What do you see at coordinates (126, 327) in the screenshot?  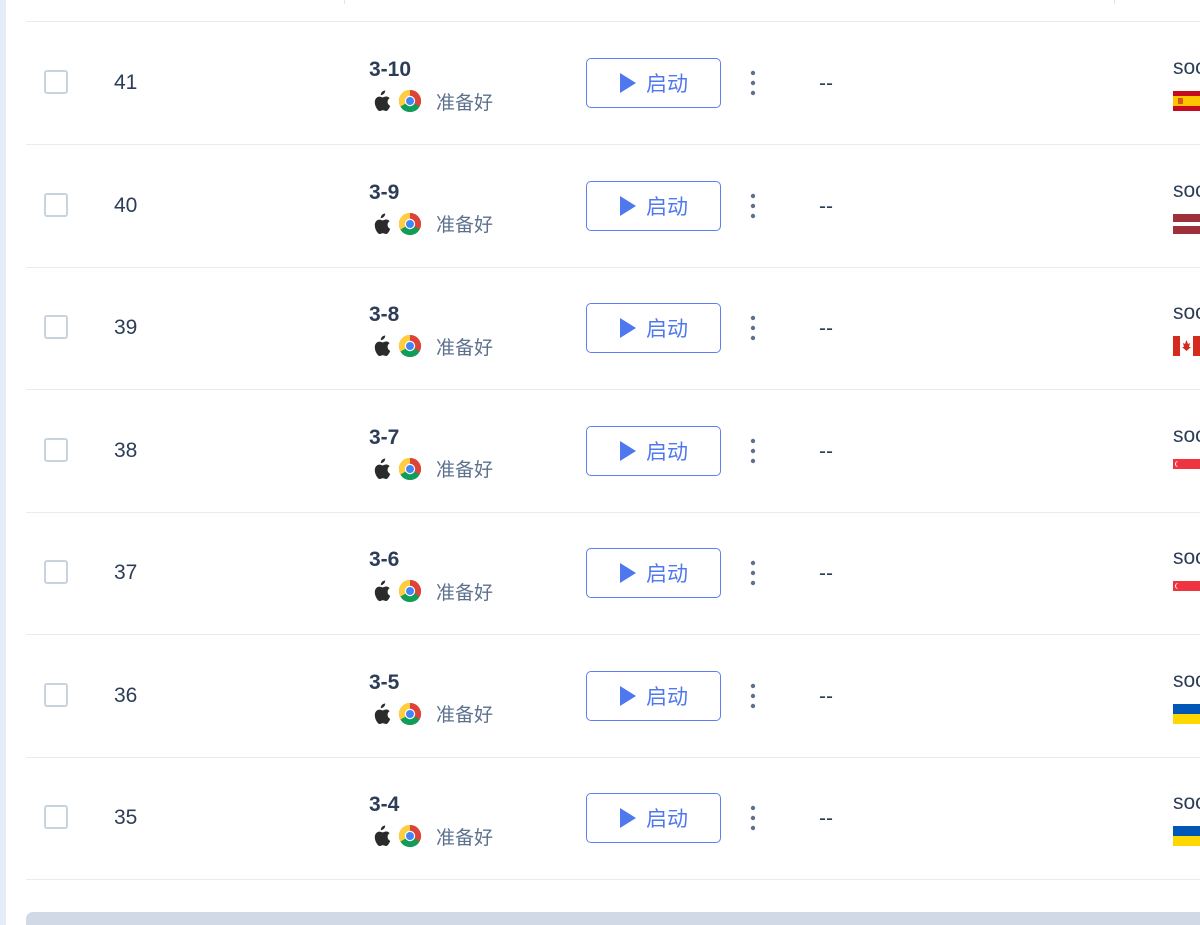 I see `row-id: 39` at bounding box center [126, 327].